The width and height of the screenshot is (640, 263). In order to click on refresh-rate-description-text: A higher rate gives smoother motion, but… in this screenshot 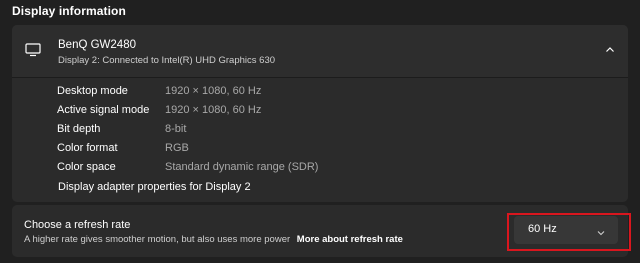, I will do `click(157, 239)`.